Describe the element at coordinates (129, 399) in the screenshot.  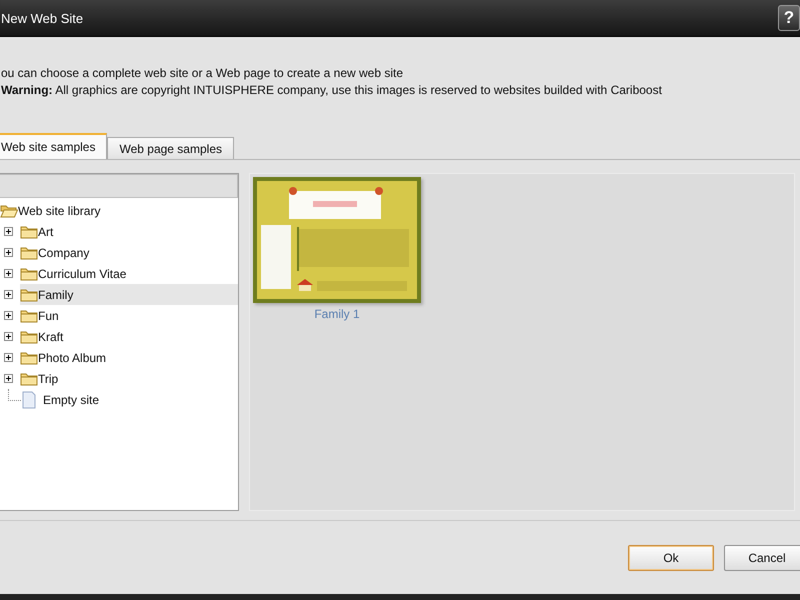
I see `tree-item: Empty site` at that location.